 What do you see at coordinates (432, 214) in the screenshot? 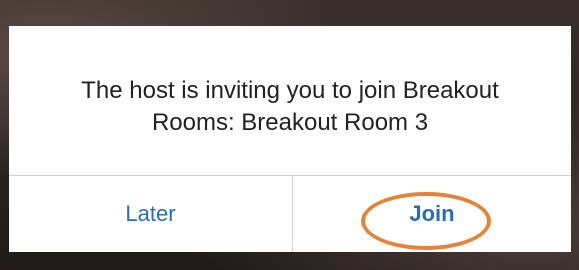
I see `join-button: Join` at bounding box center [432, 214].